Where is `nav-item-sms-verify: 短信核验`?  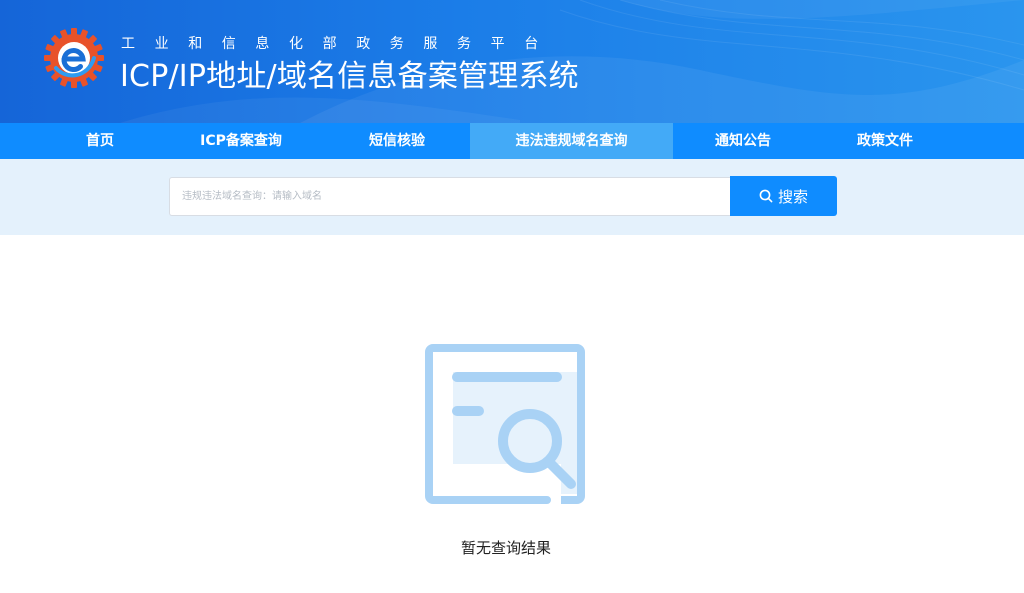 nav-item-sms-verify: 短信核验 is located at coordinates (397, 141).